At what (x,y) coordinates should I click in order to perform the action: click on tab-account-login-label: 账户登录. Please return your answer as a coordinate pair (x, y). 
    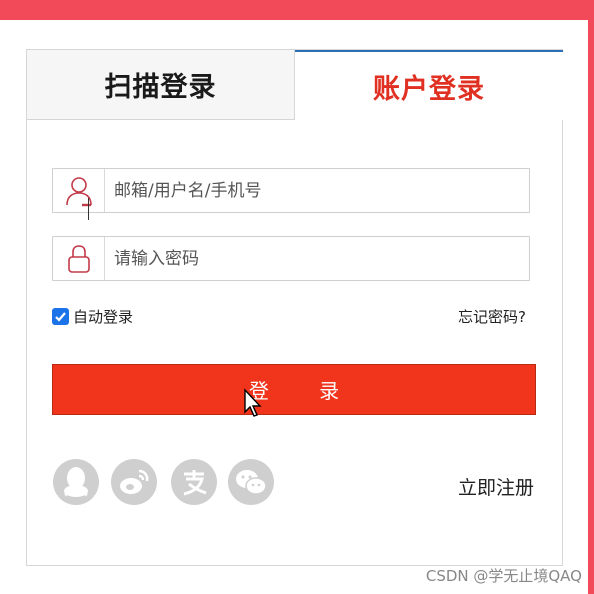
    Looking at the image, I should click on (429, 89).